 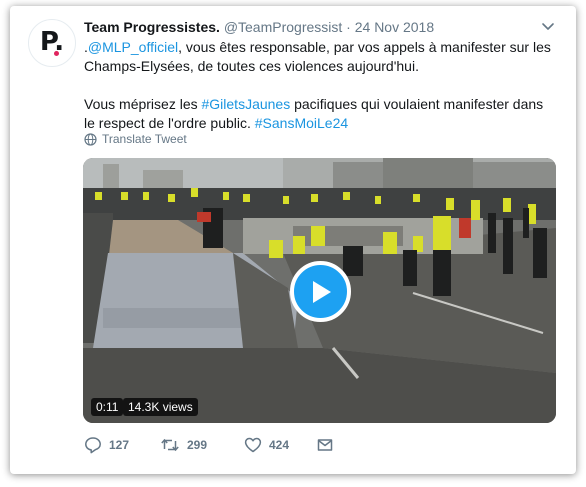 I want to click on tweet-date: 24 Nov 2018, so click(x=394, y=27).